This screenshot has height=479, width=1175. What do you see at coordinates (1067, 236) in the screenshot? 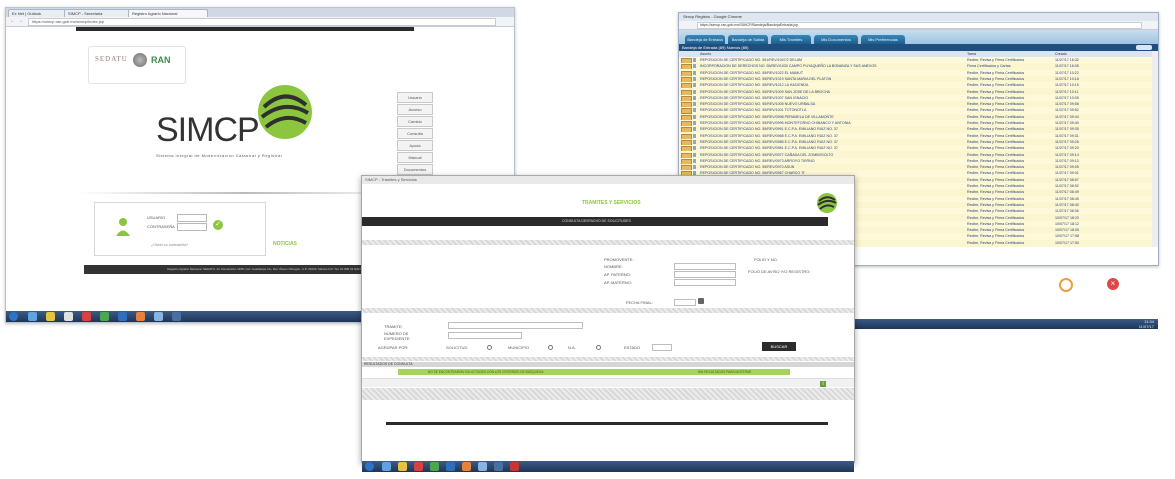
I see `cell-creado: 10/07/17 17:58` at bounding box center [1067, 236].